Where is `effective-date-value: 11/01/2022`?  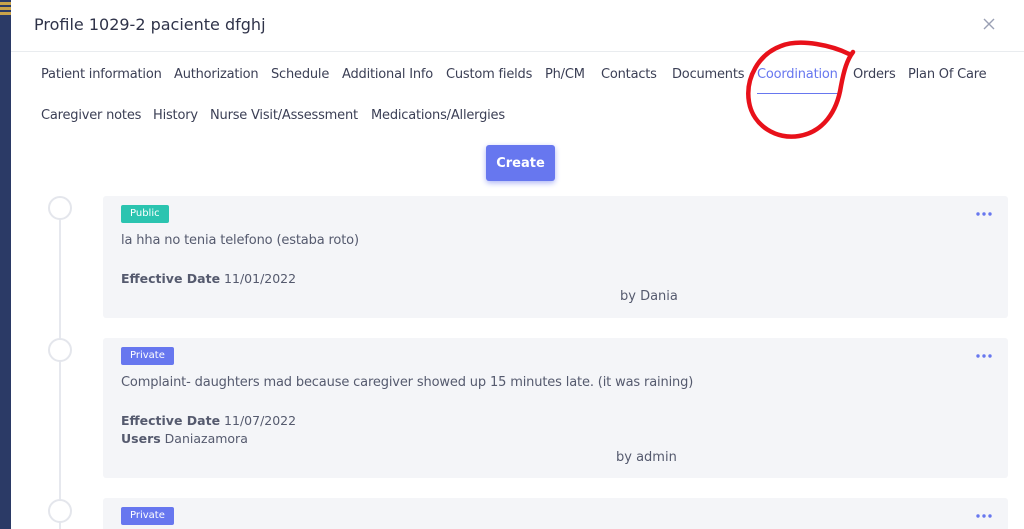 effective-date-value: 11/01/2022 is located at coordinates (260, 278).